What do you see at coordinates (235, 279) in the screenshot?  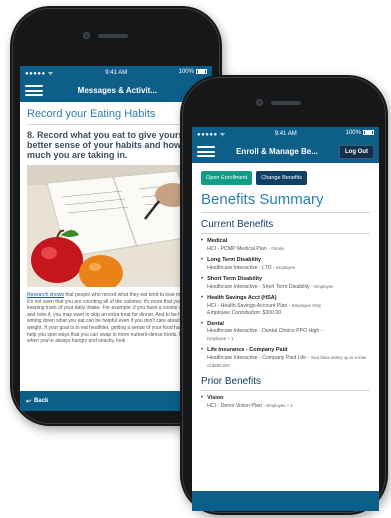 I see `benefit-name: Short Term Disability` at bounding box center [235, 279].